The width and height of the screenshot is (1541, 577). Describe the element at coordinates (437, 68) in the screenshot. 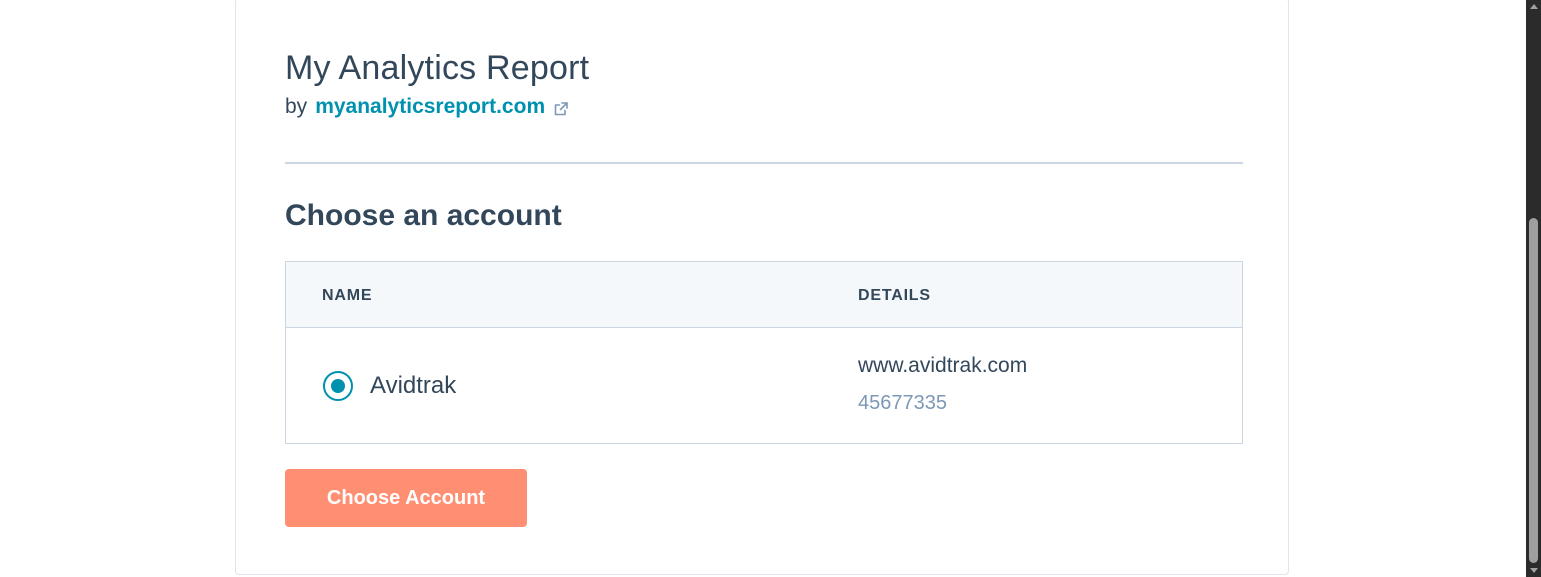

I see `app-title: My Analytics Report` at that location.